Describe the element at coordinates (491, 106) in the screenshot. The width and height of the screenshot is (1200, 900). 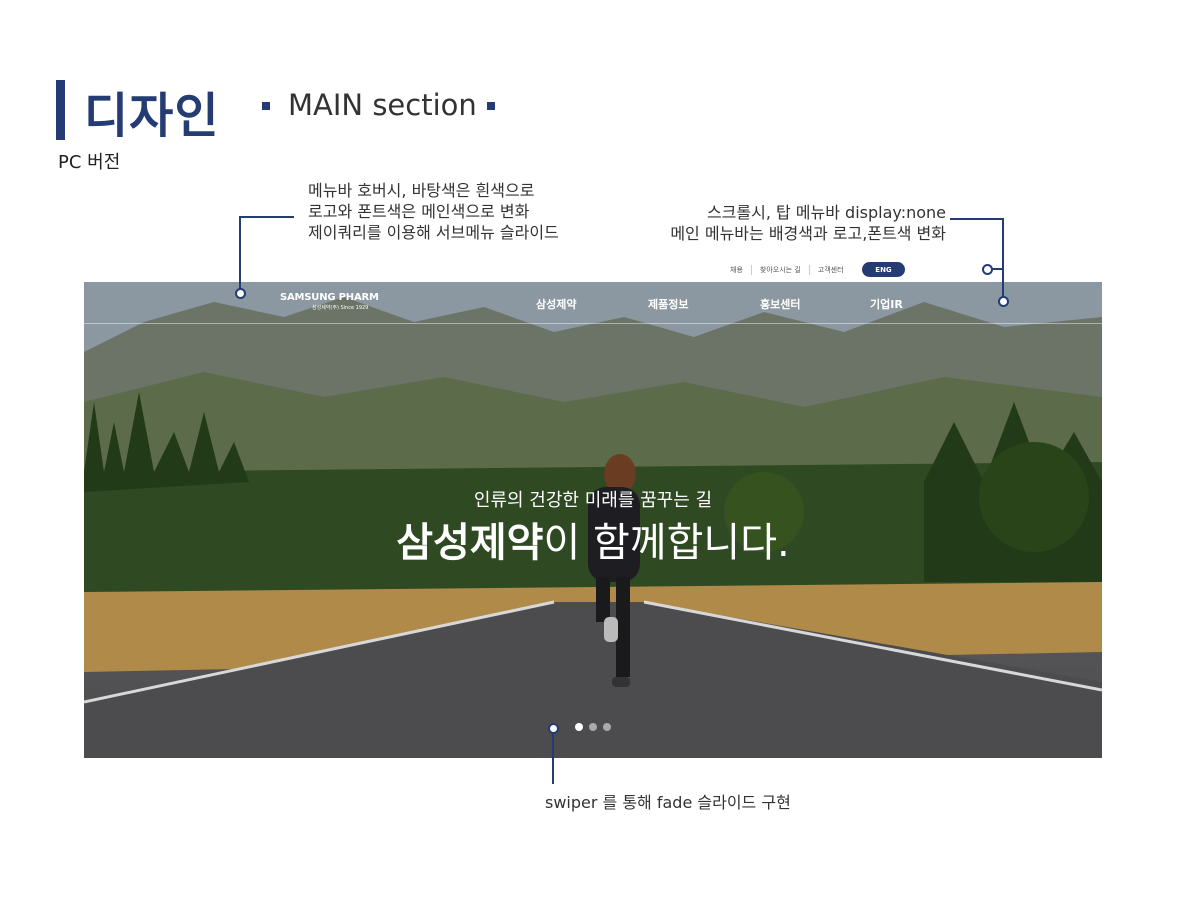
I see `section-marker-right` at that location.